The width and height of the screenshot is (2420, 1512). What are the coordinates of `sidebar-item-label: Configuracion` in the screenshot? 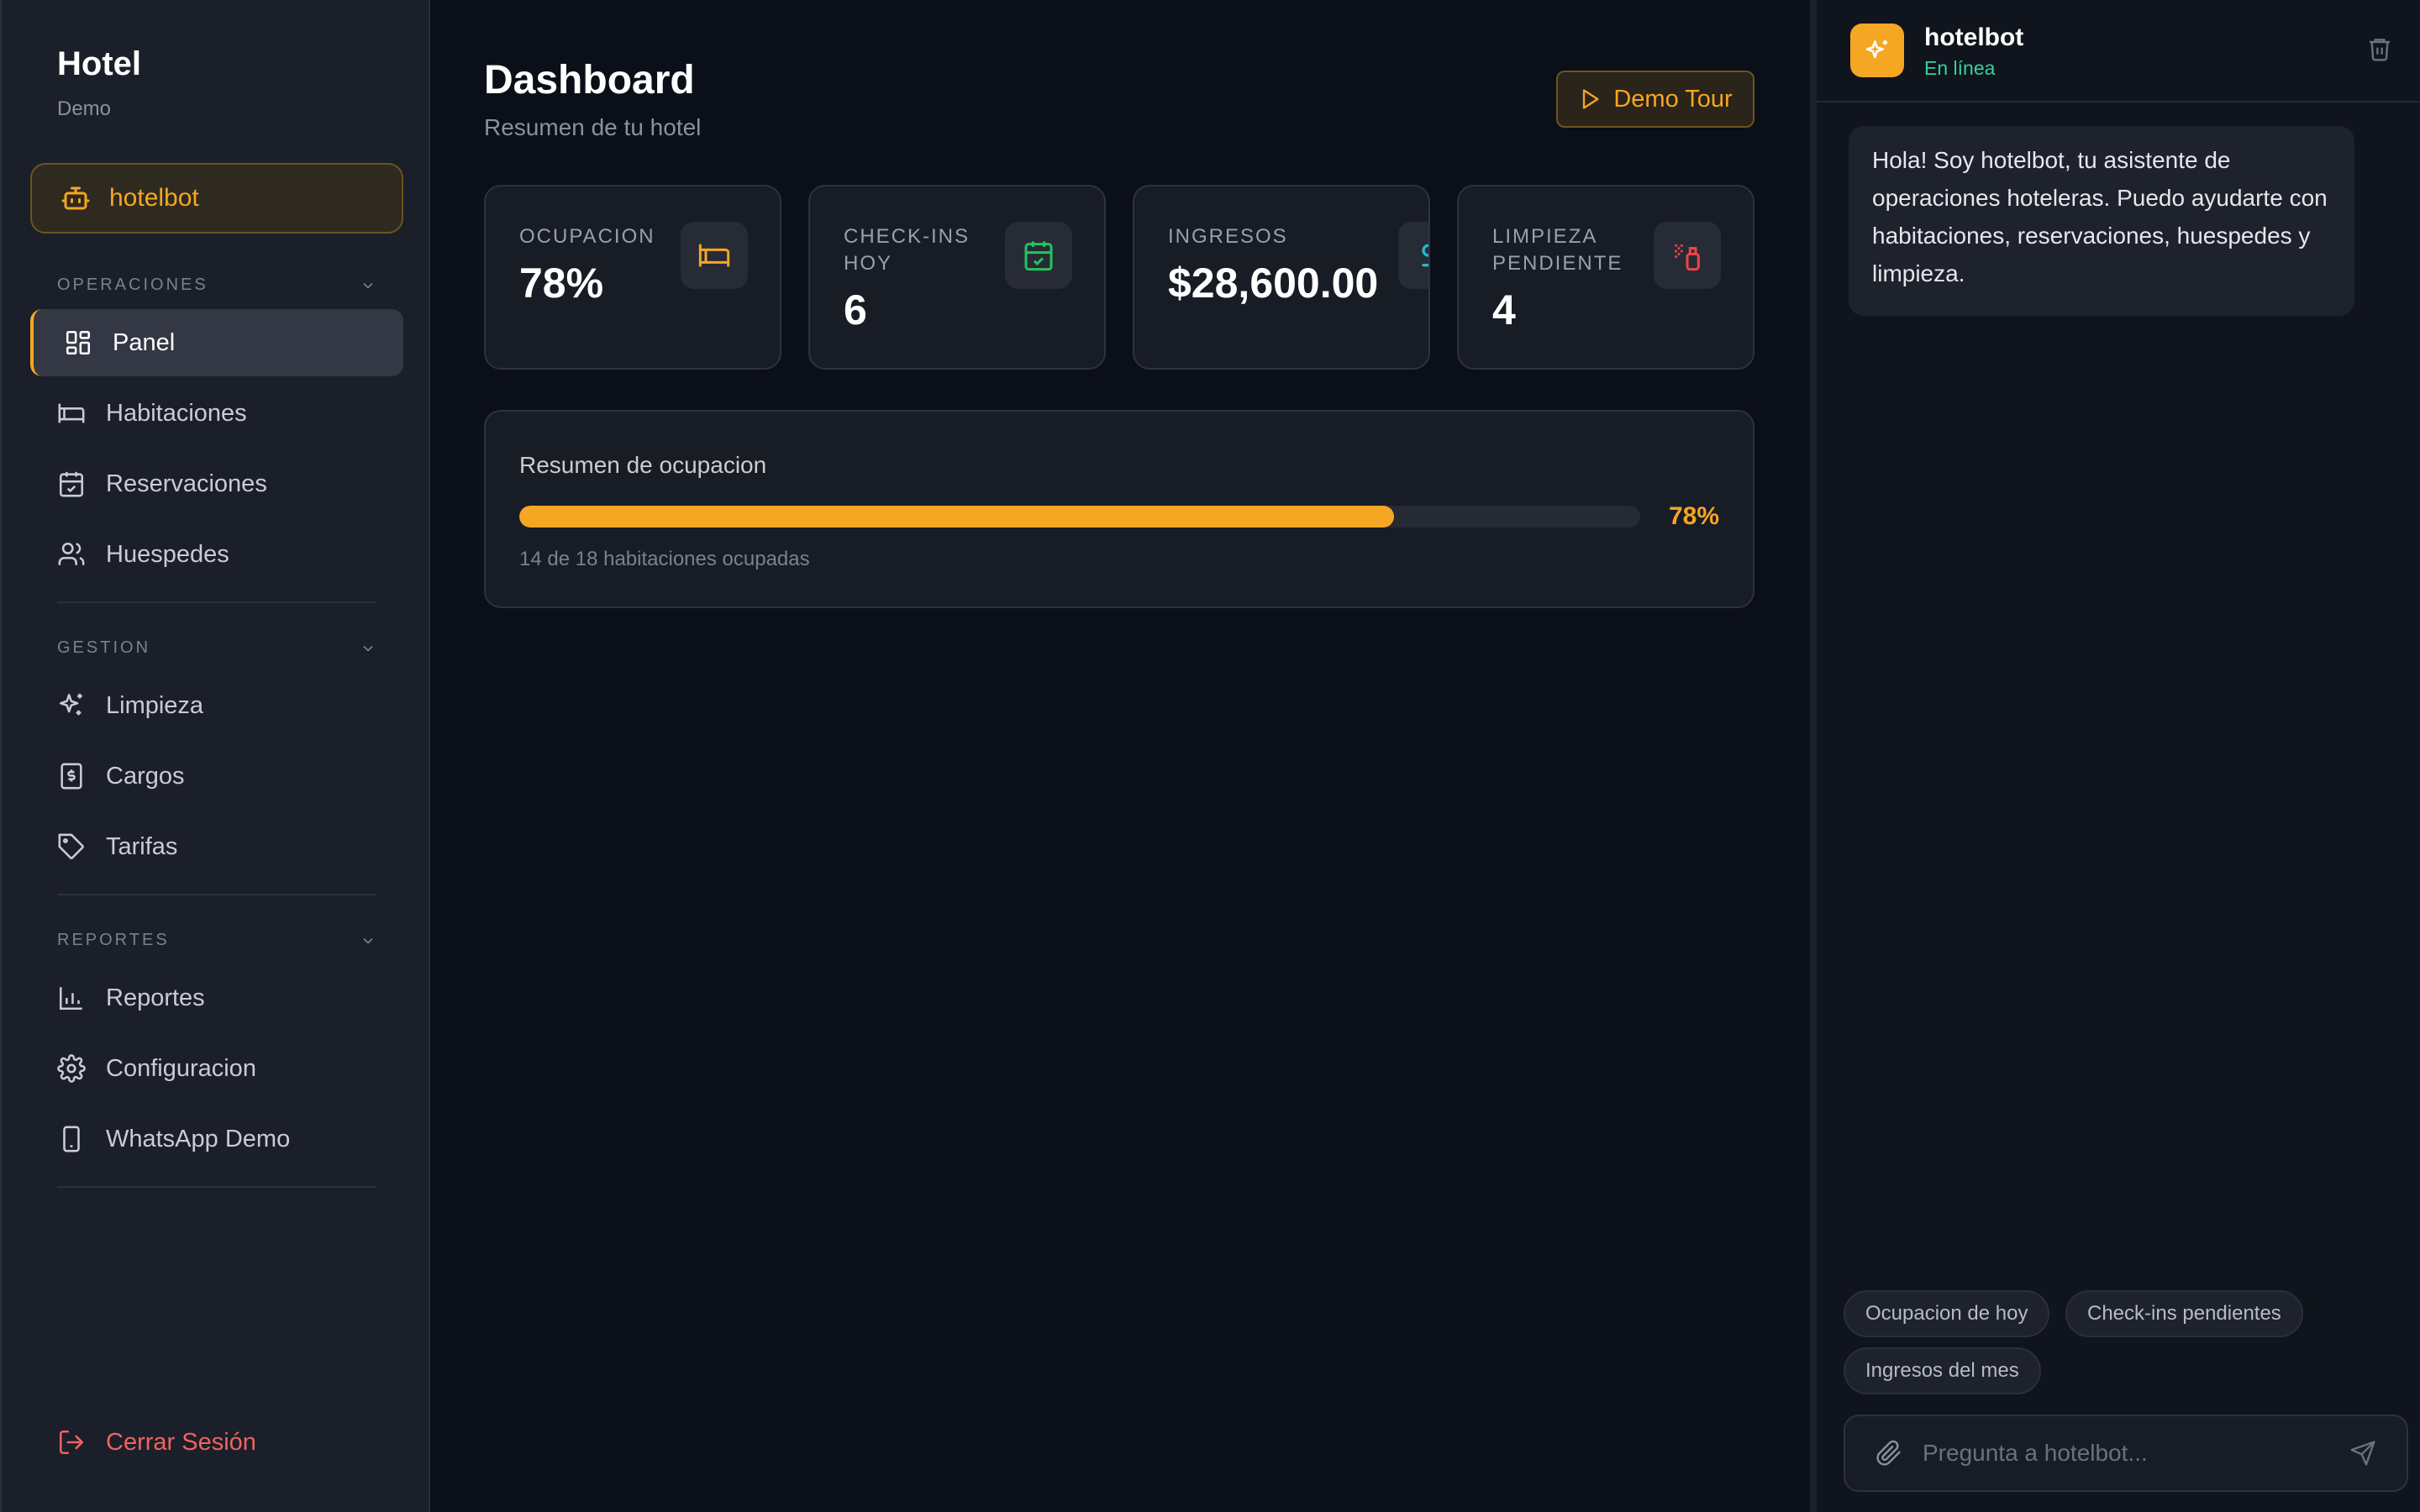 It's located at (181, 1068).